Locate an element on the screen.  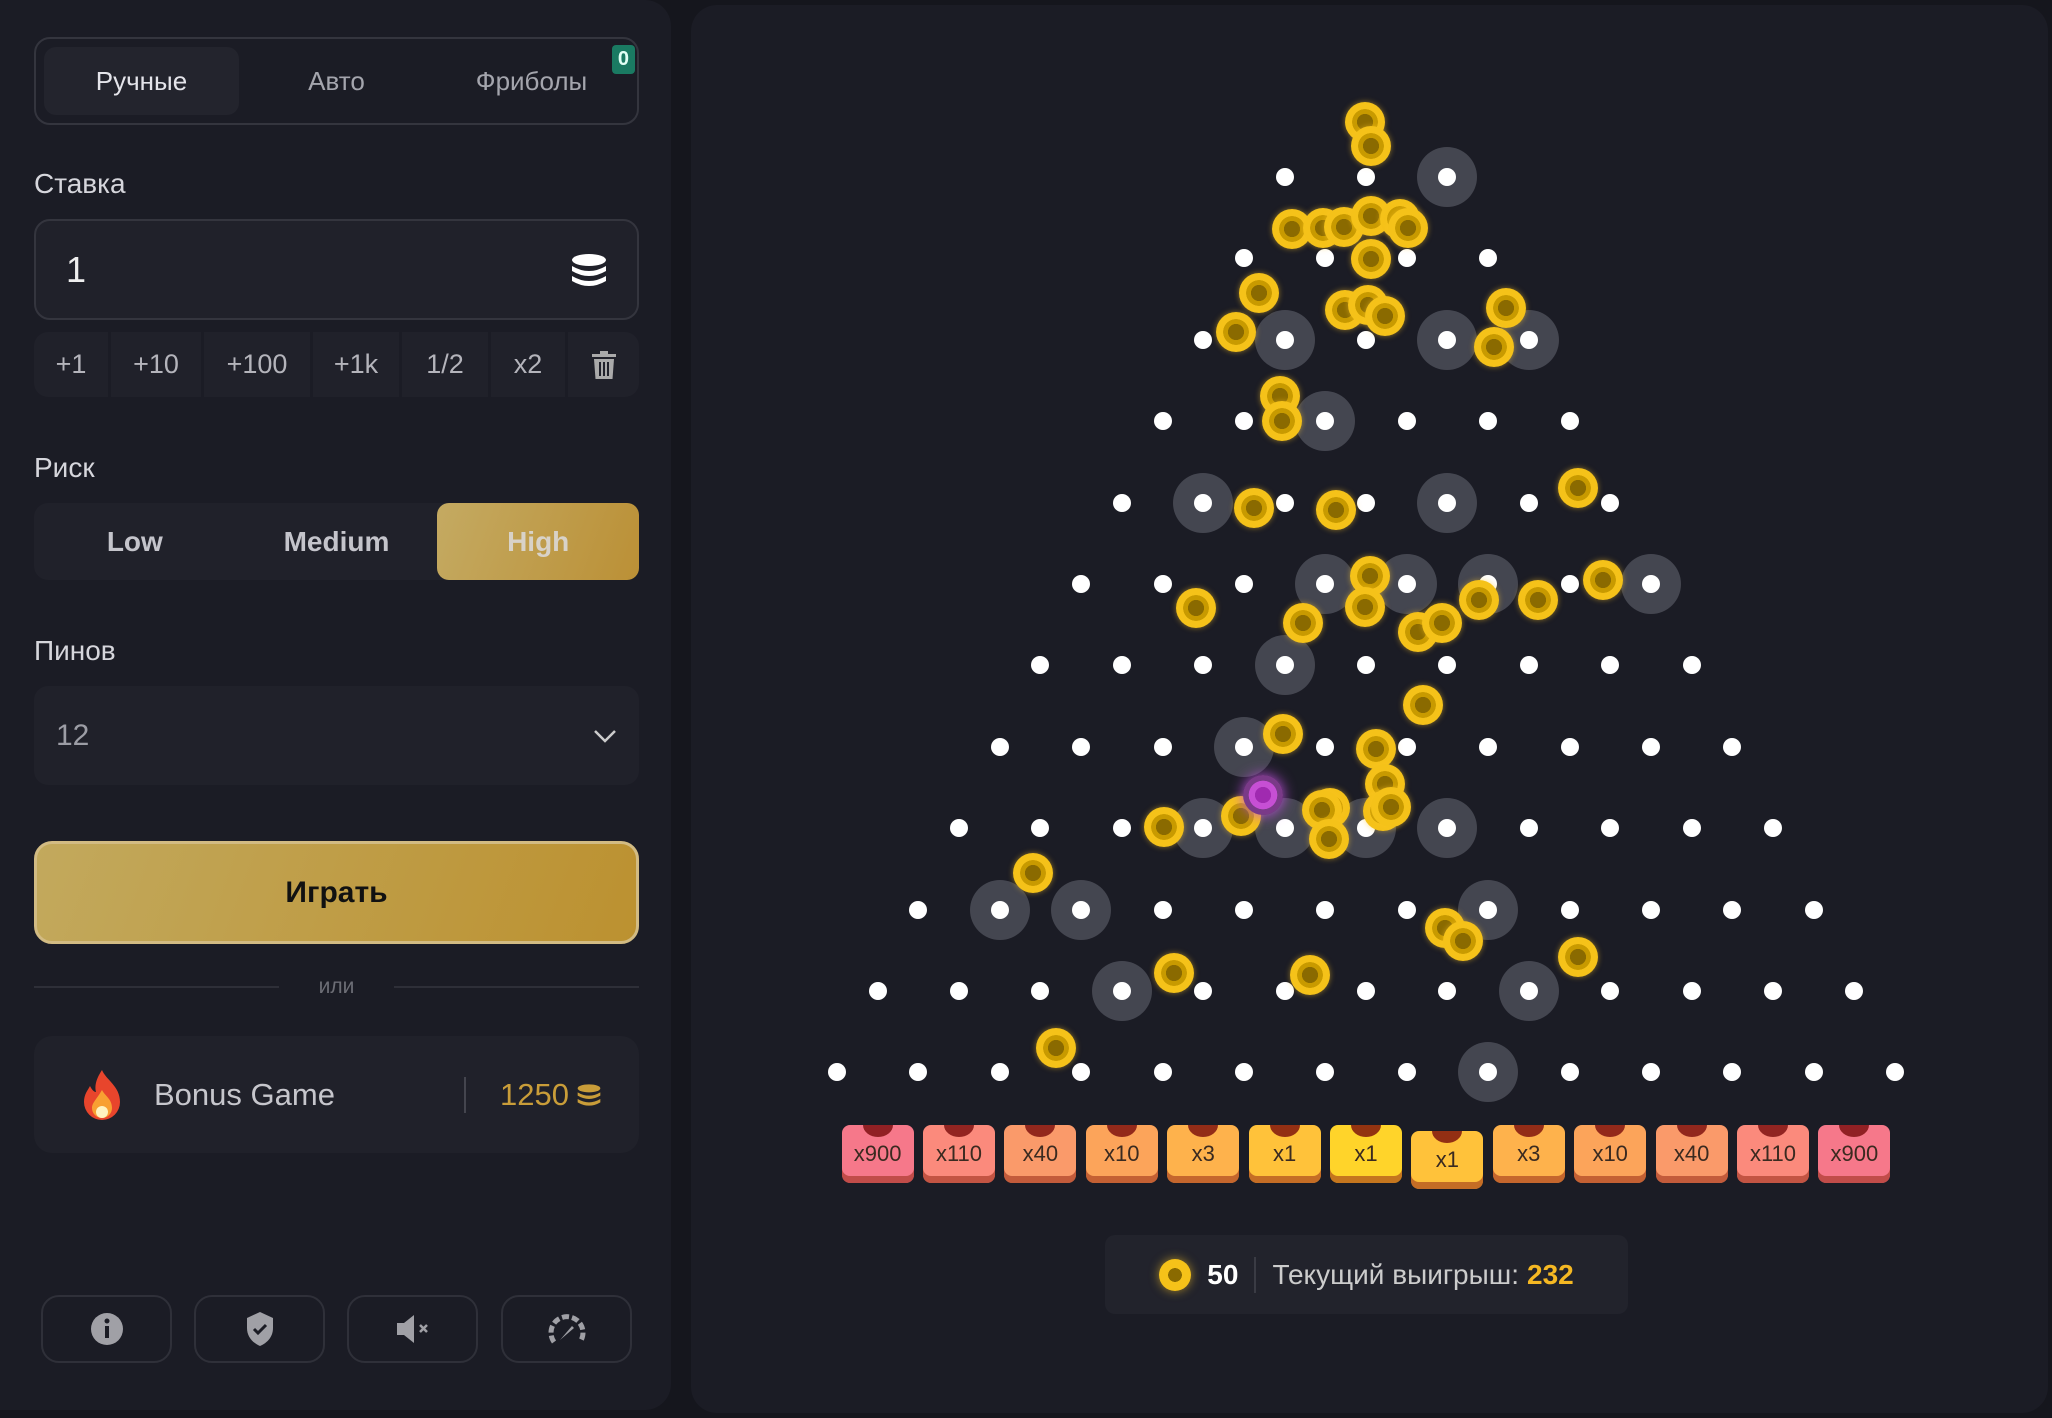
tab-manual: Ручные is located at coordinates (141, 81).